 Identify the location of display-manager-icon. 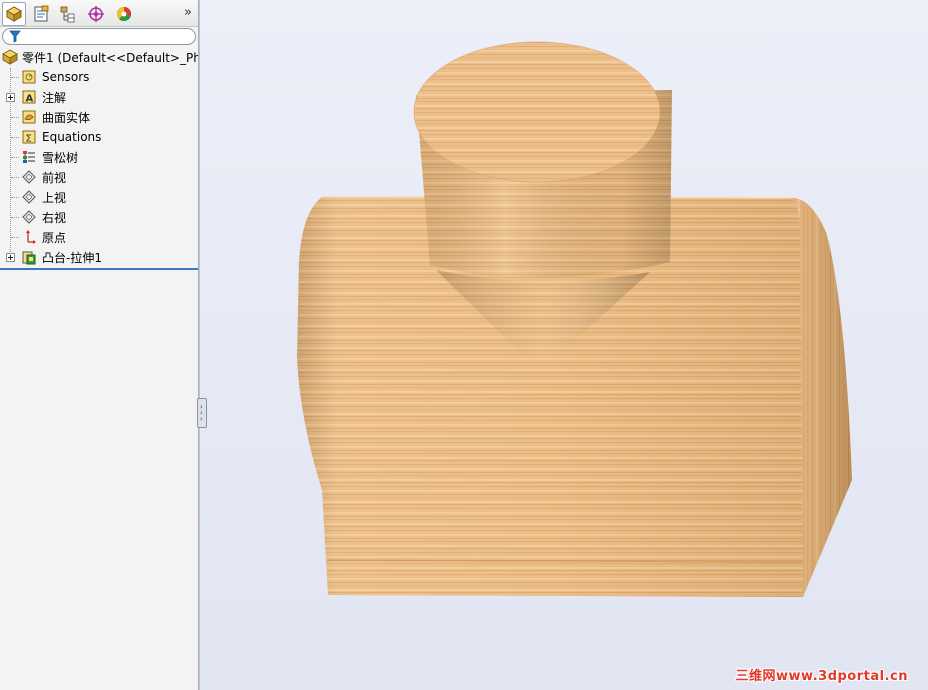
(123, 13).